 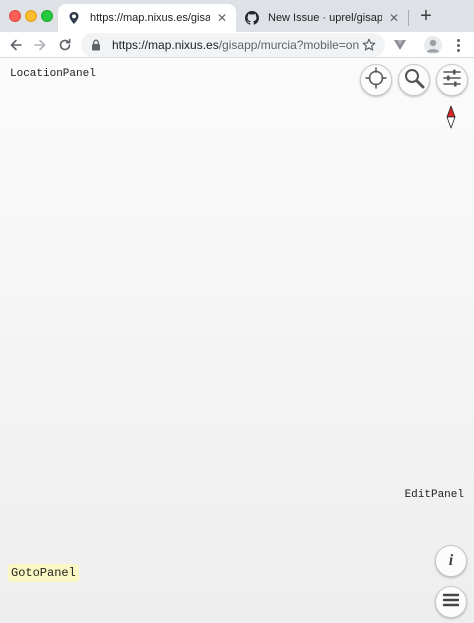 What do you see at coordinates (400, 45) in the screenshot?
I see `extension-icon` at bounding box center [400, 45].